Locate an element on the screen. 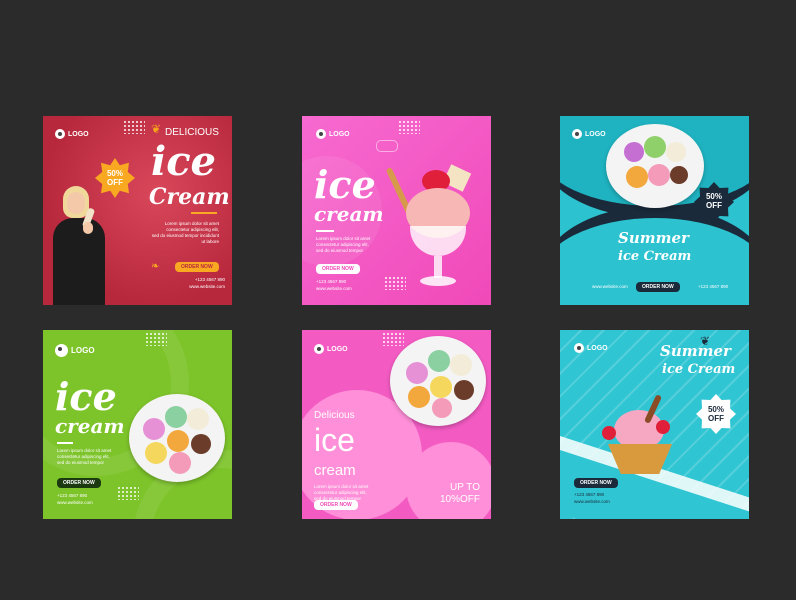 Image resolution: width=796 pixels, height=600 pixels. promo-text: UP TO 10%OFF is located at coordinates (459, 493).